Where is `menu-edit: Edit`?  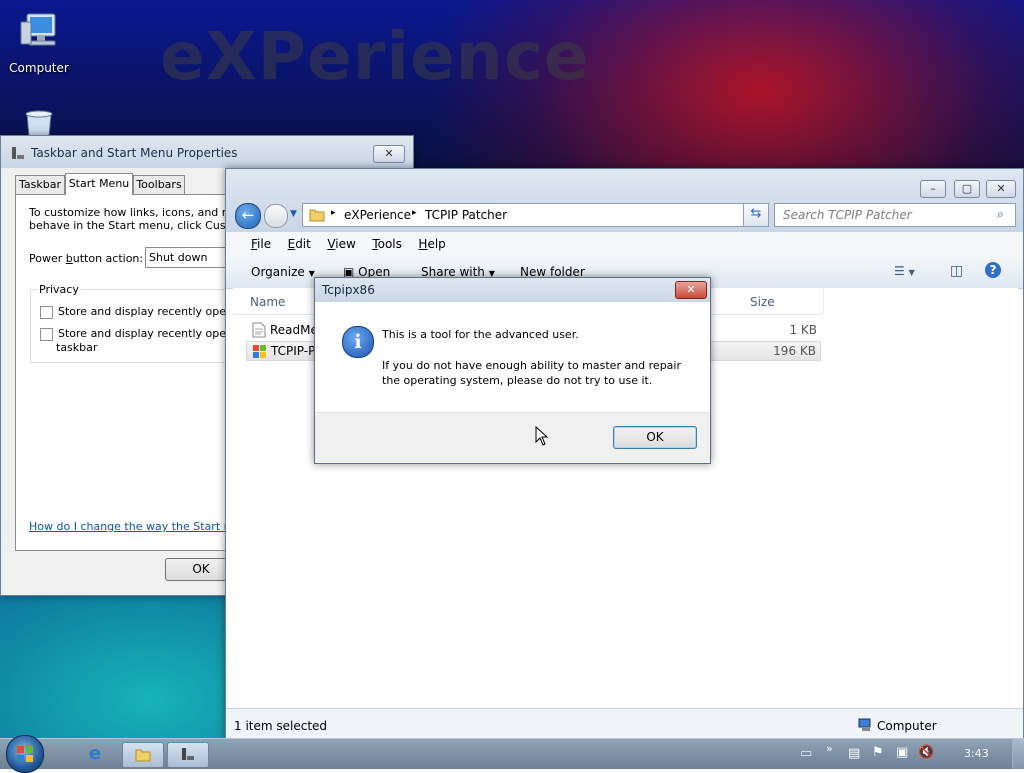 menu-edit: Edit is located at coordinates (299, 244).